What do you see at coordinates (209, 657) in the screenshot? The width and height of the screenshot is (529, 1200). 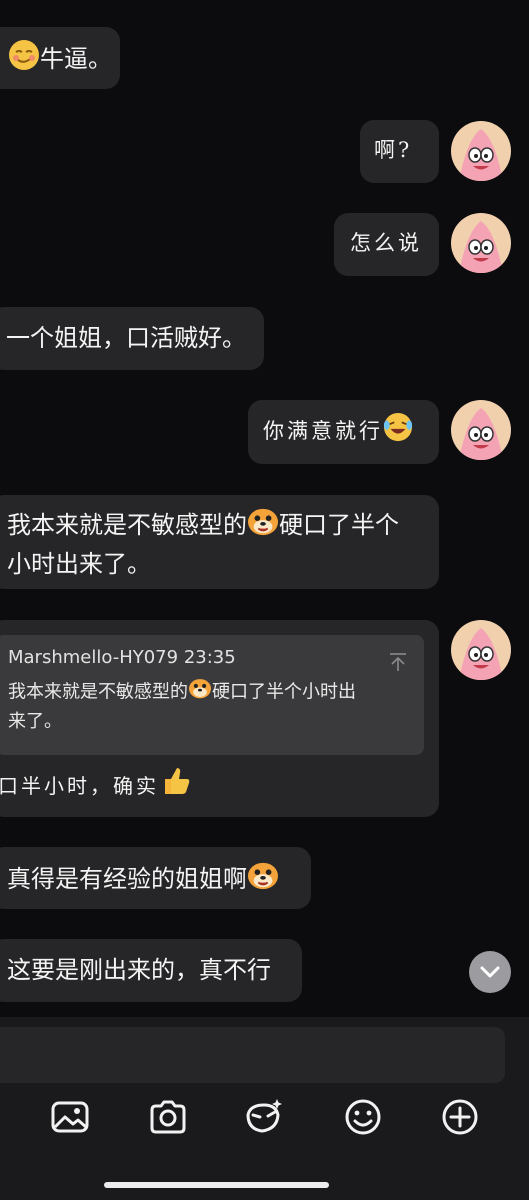 I see `quote-time: 23:35` at bounding box center [209, 657].